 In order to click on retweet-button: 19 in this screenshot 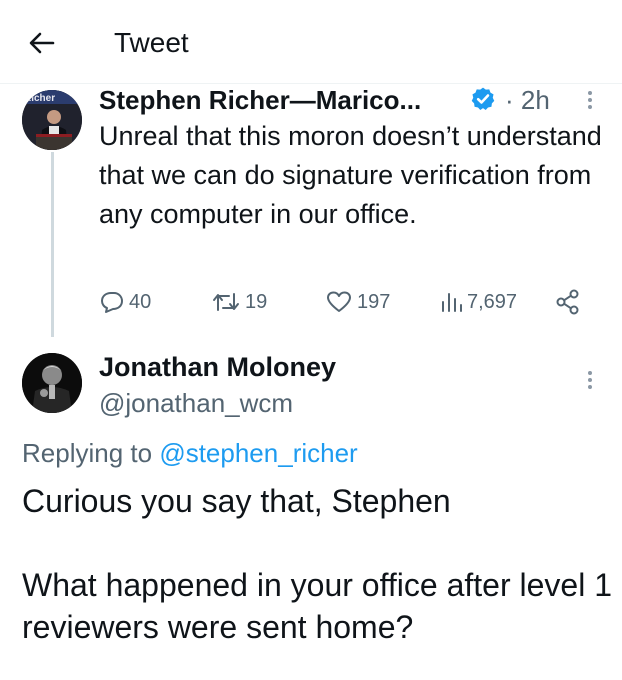, I will do `click(239, 302)`.